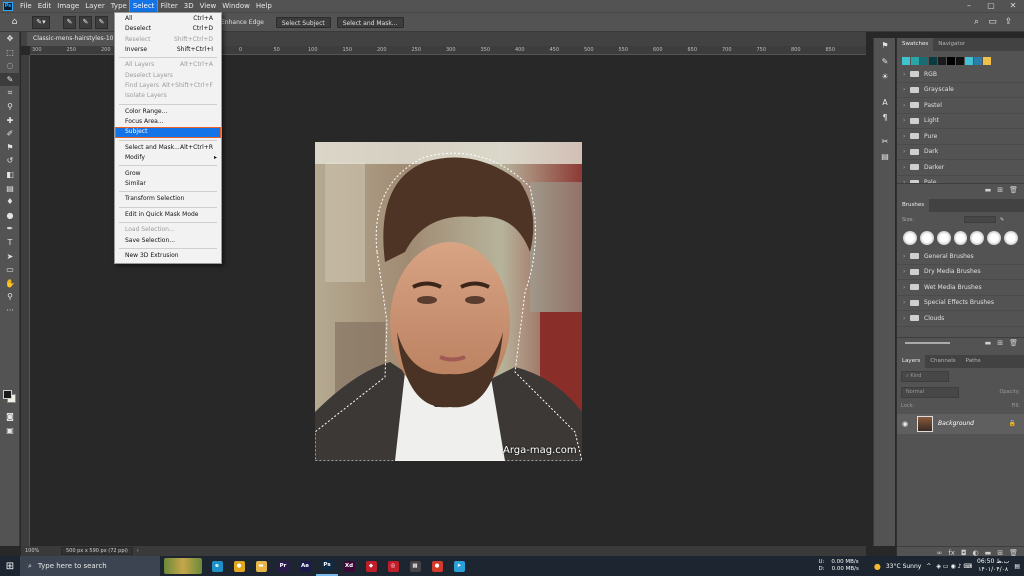 The width and height of the screenshot is (1024, 576). What do you see at coordinates (371, 566) in the screenshot?
I see `shield-app-icon: ◆` at bounding box center [371, 566].